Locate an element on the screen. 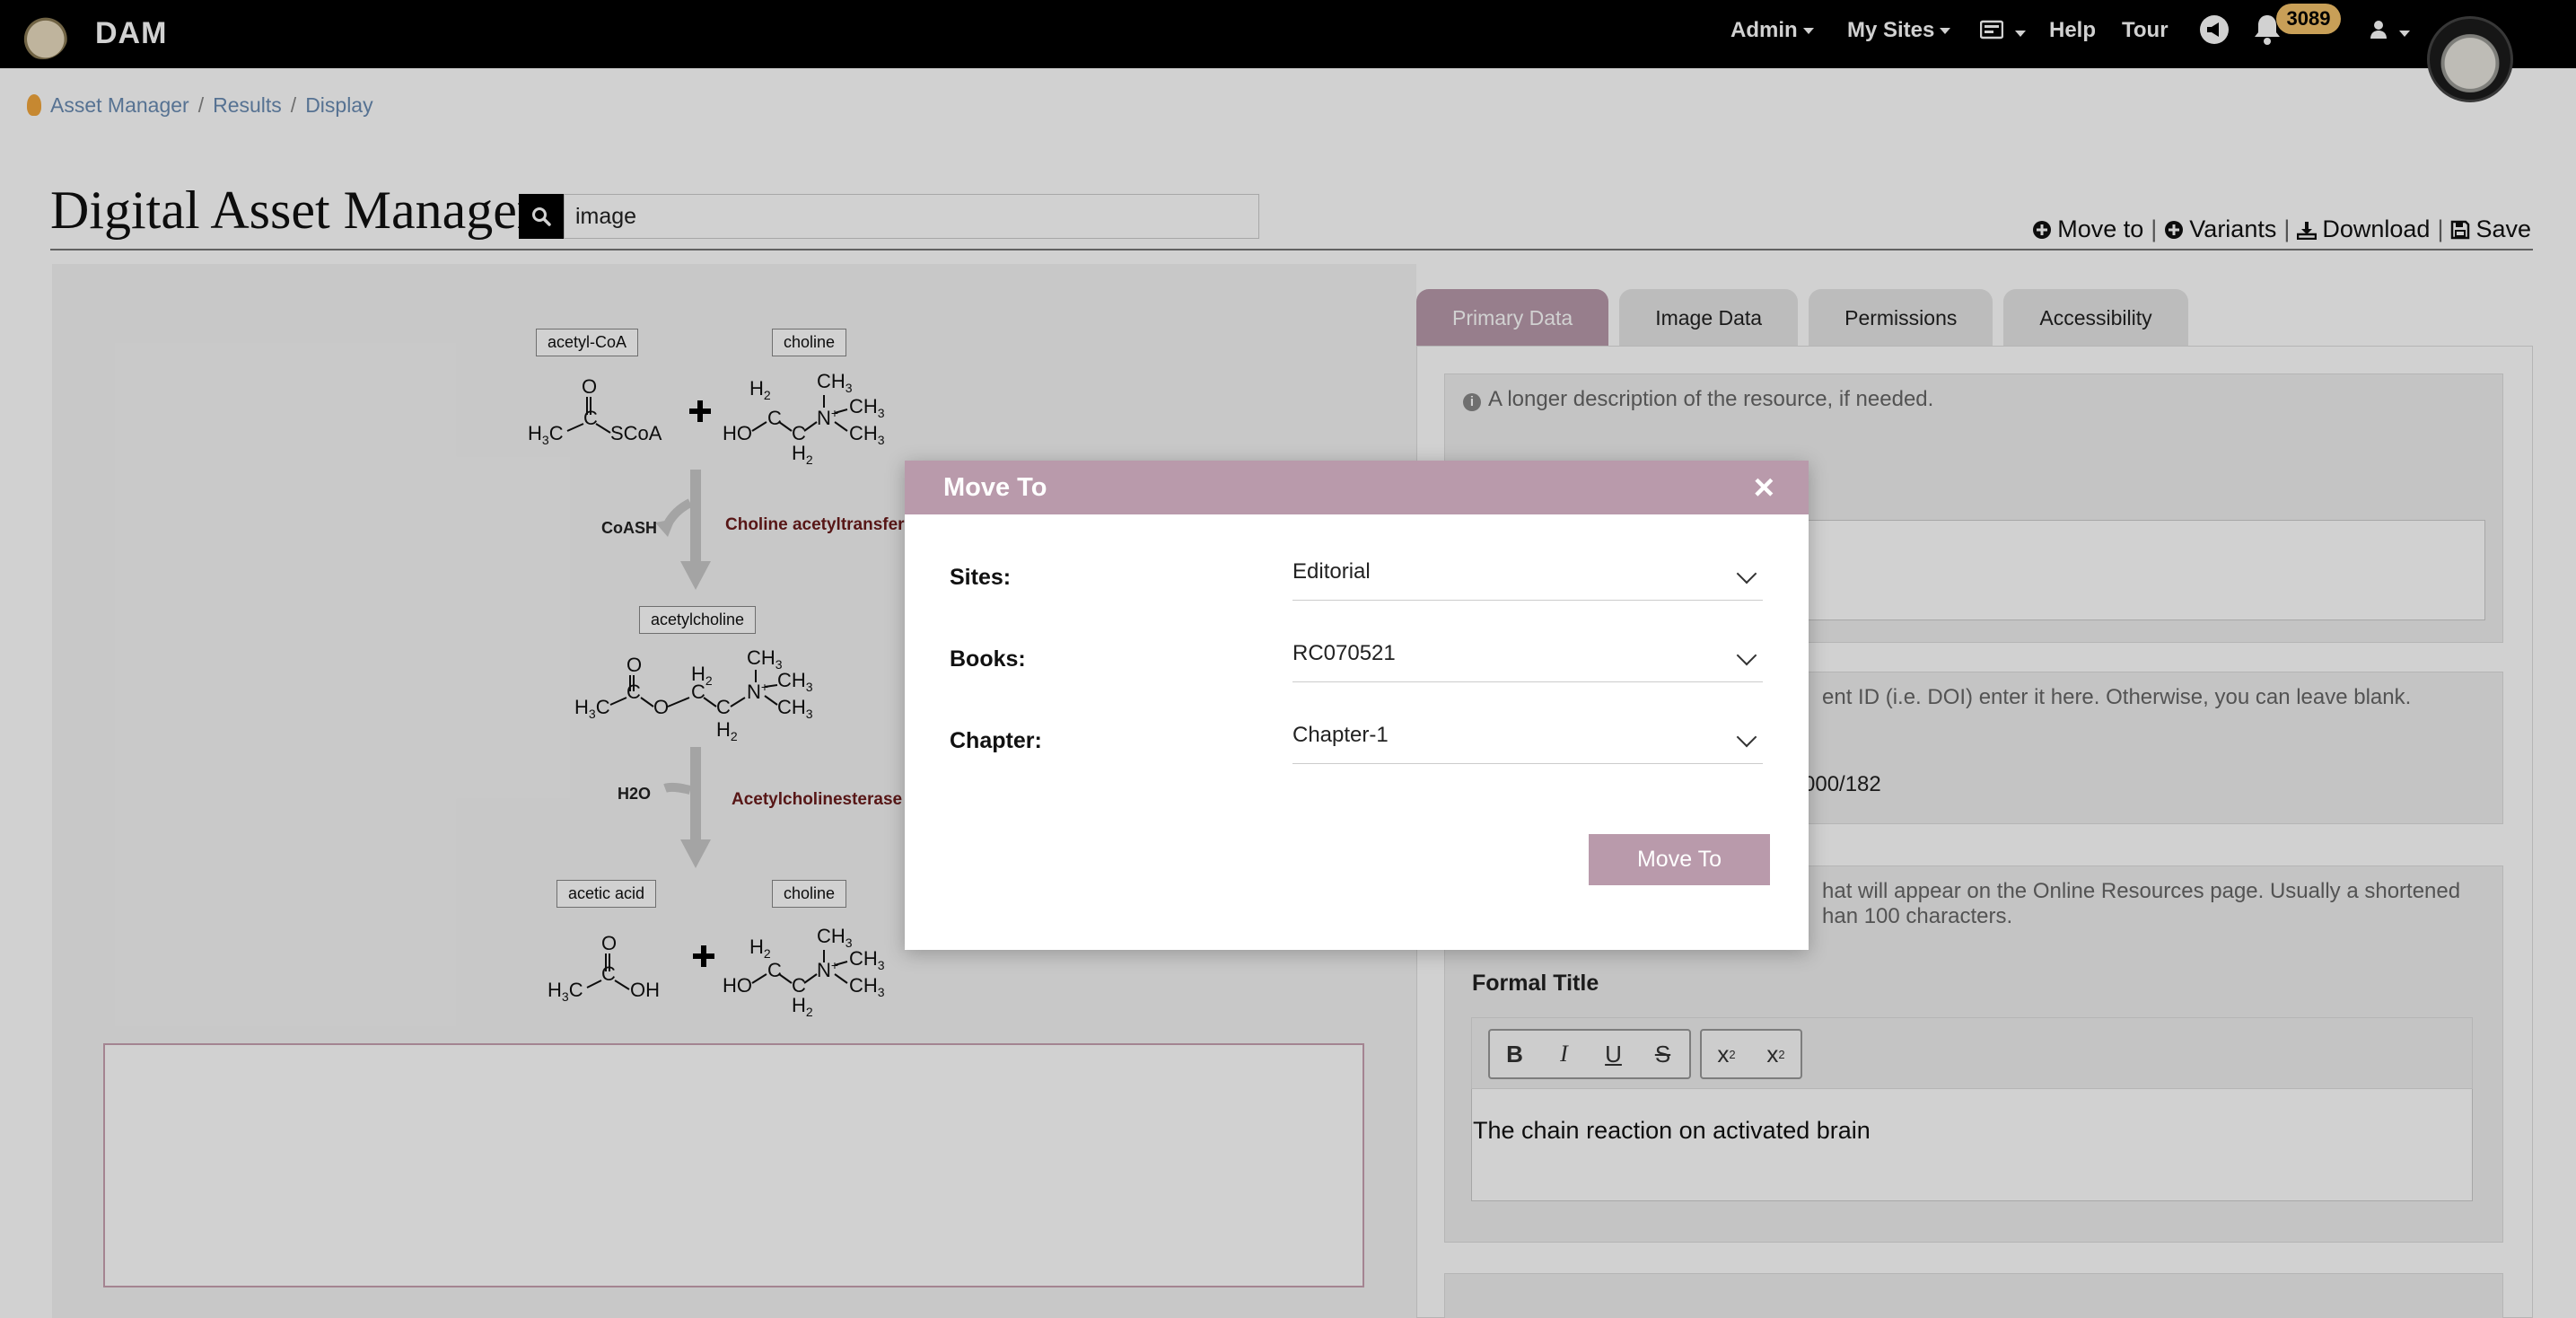 This screenshot has width=2576, height=1318. sites-selected-value: Editorial is located at coordinates (1331, 572).